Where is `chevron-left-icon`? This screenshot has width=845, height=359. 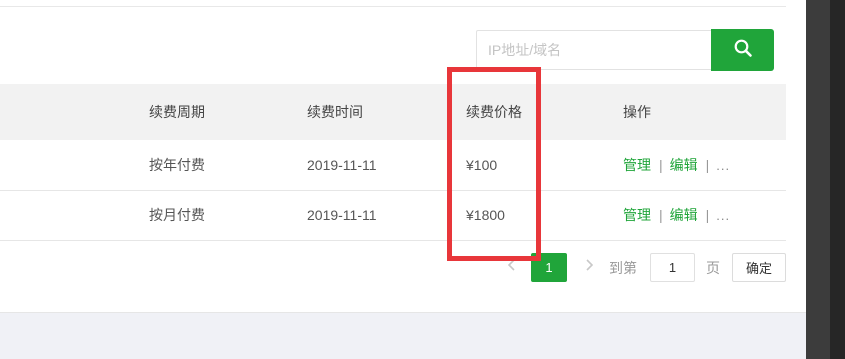
chevron-left-icon is located at coordinates (512, 267).